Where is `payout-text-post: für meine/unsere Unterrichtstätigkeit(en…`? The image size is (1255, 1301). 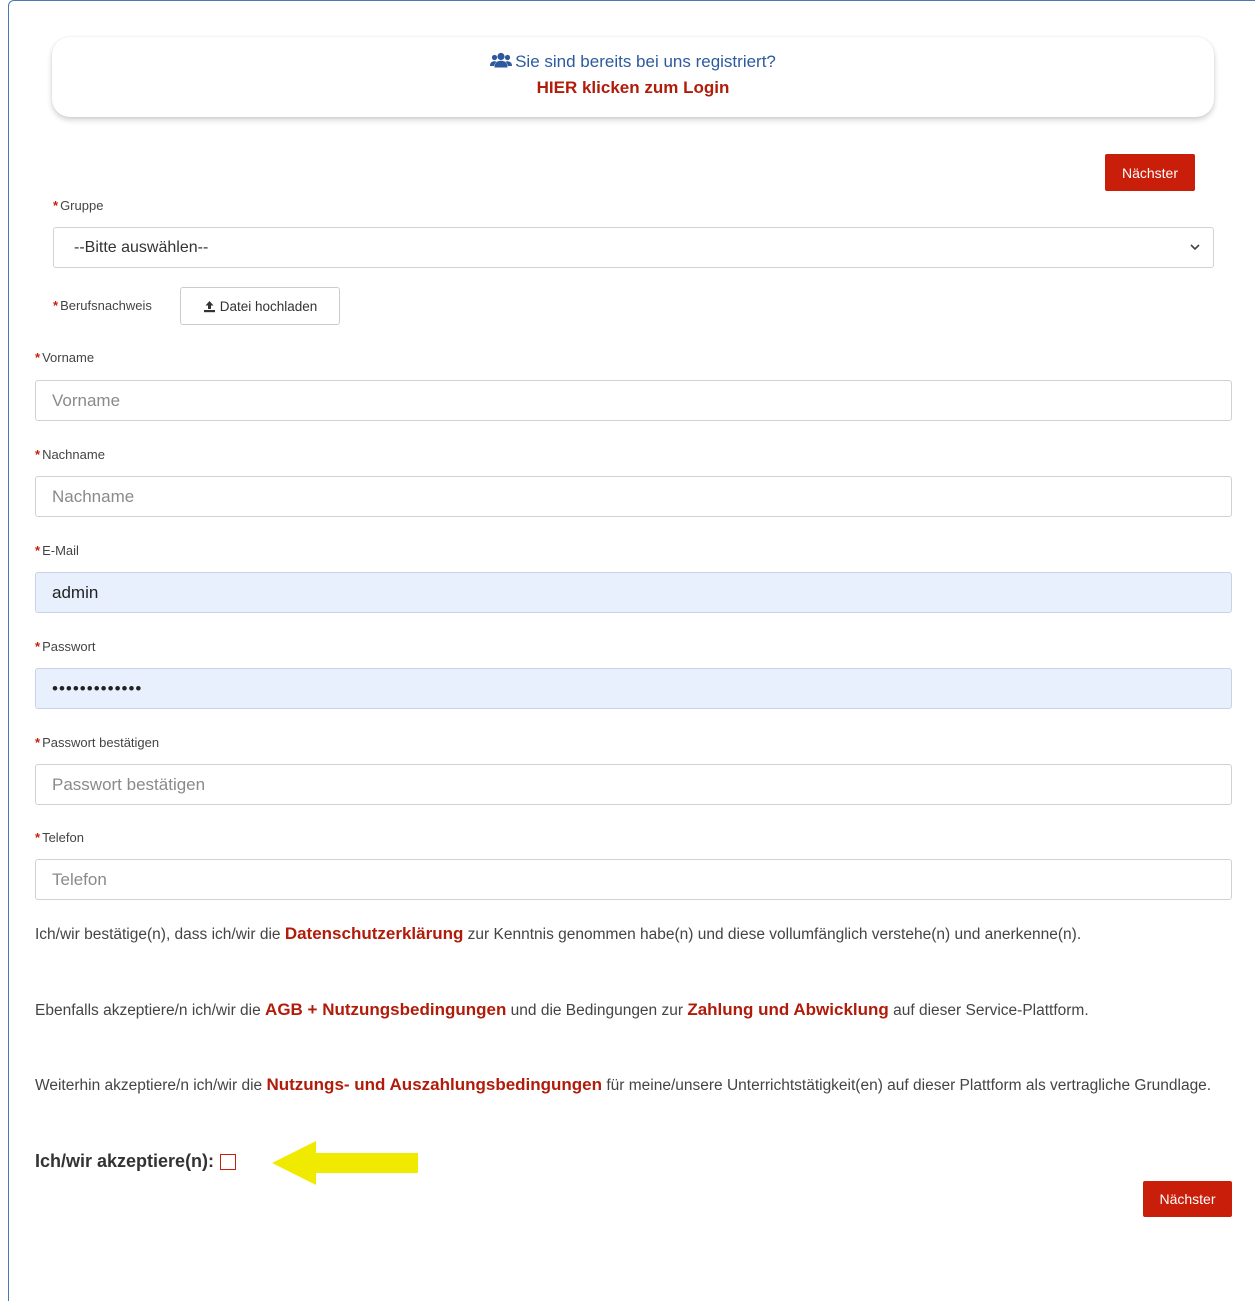
payout-text-post: für meine/unsere Unterrichtstätigkeit(en… is located at coordinates (907, 1085).